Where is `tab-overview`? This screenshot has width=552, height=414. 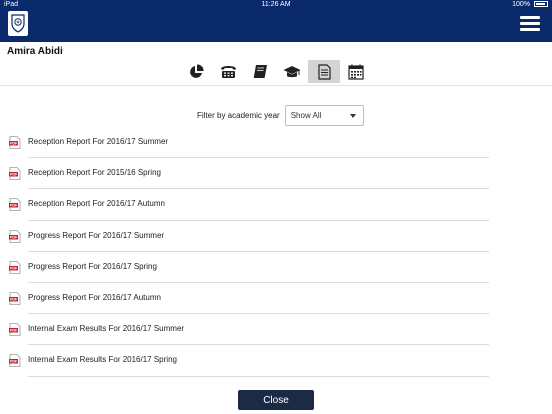 tab-overview is located at coordinates (196, 71).